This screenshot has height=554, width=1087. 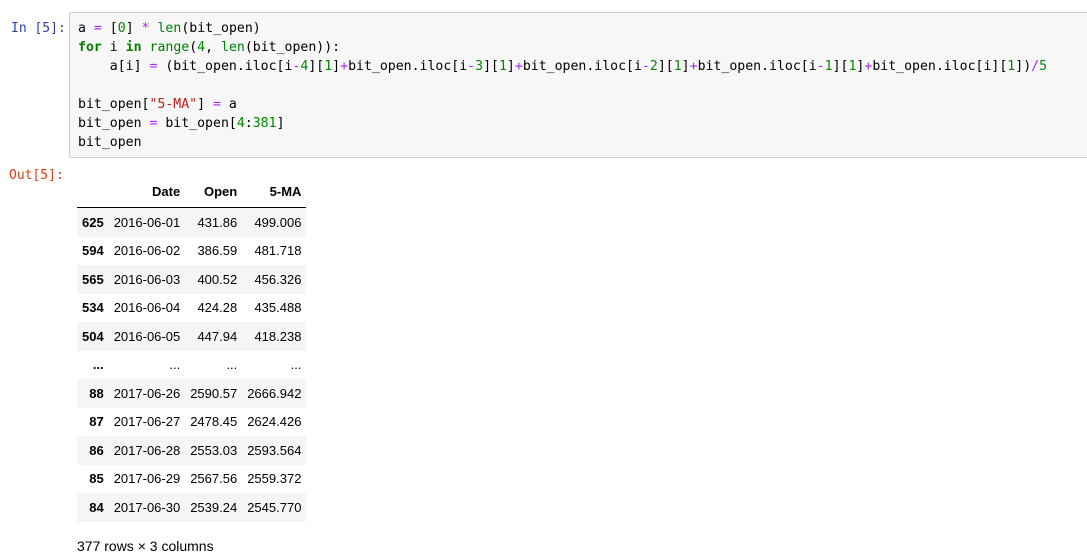 What do you see at coordinates (217, 336) in the screenshot?
I see `table-cell: 447.94` at bounding box center [217, 336].